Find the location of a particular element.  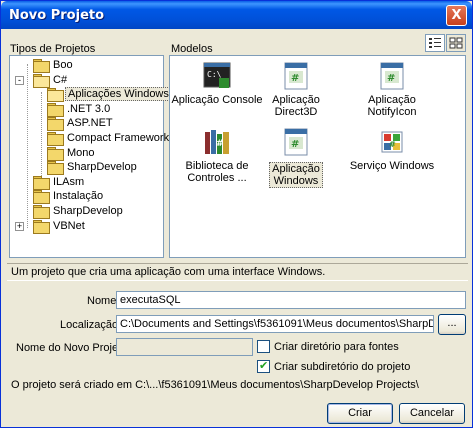

close-button: X is located at coordinates (456, 15).